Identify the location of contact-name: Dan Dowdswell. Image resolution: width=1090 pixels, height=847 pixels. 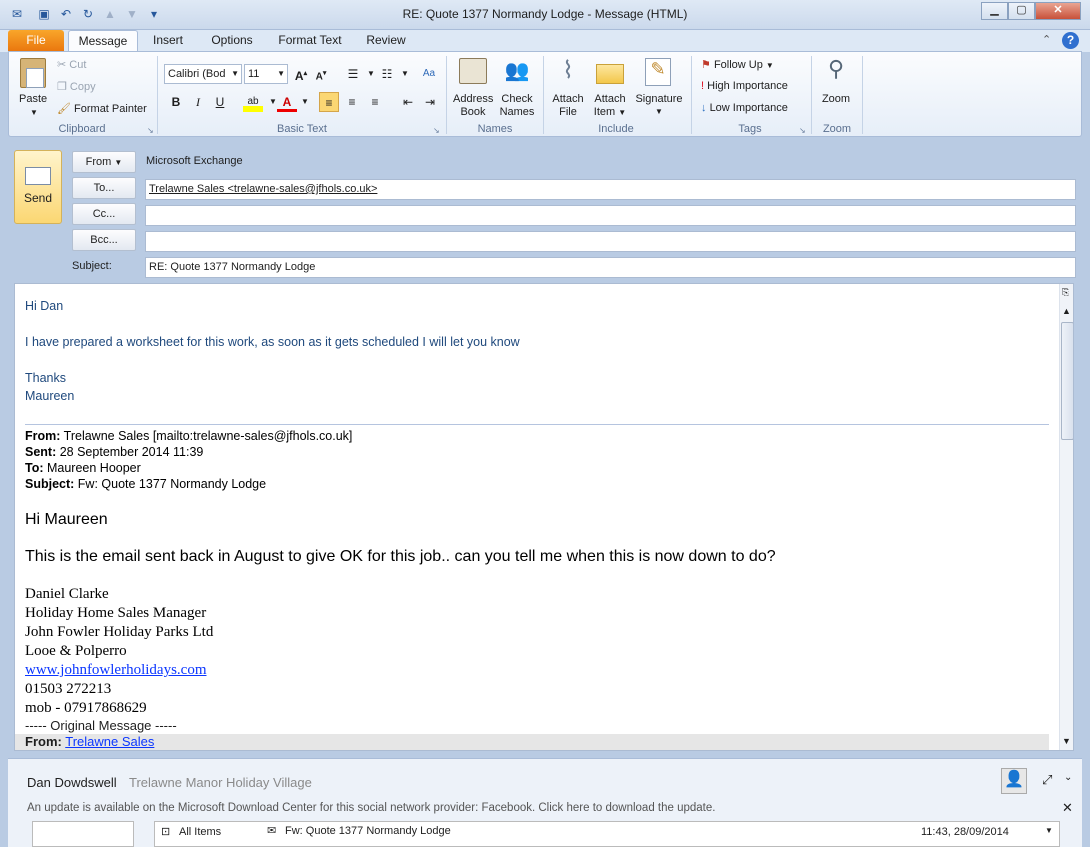
(72, 782).